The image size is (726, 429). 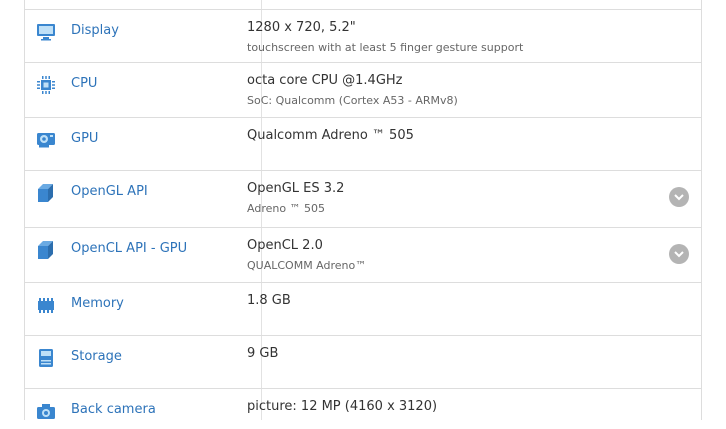 What do you see at coordinates (363, 199) in the screenshot?
I see `table-row-opengl: OpenGL API OpenGL ES 3.2 Adreno ™ 505` at bounding box center [363, 199].